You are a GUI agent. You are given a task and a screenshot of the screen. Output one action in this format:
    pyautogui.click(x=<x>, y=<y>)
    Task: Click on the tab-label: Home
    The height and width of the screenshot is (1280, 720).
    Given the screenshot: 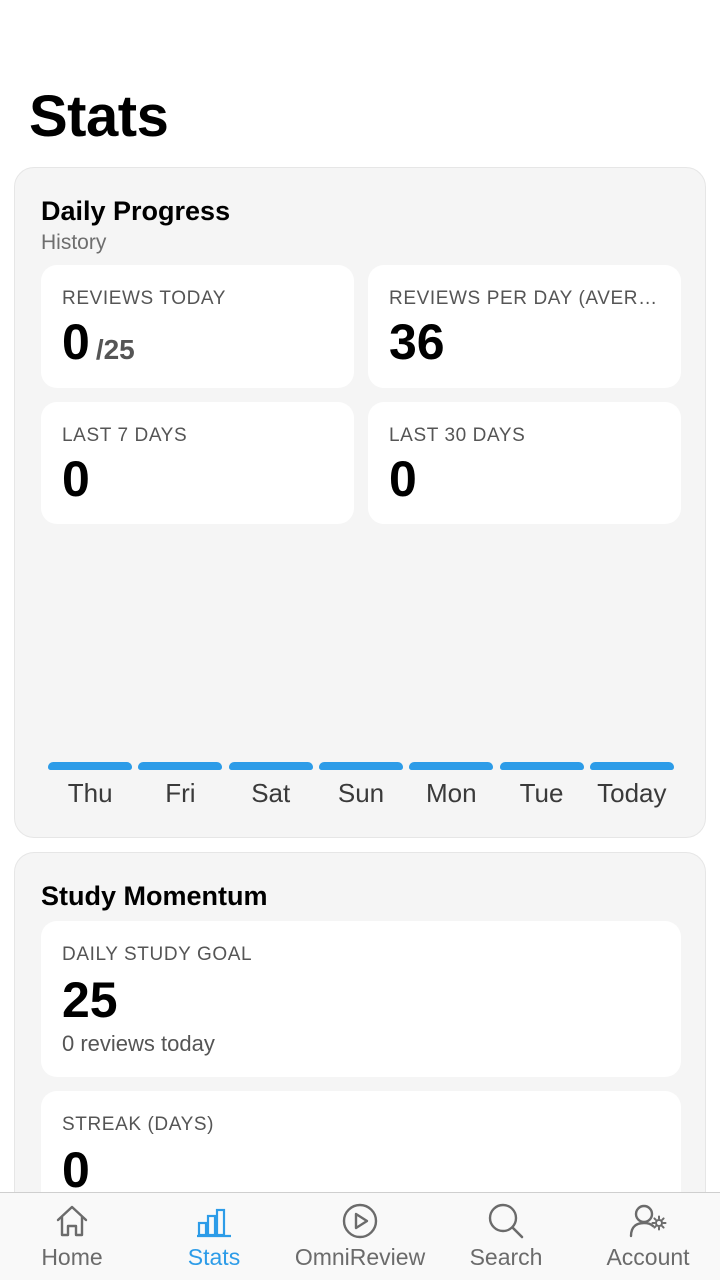 What is the action you would take?
    pyautogui.click(x=72, y=1257)
    